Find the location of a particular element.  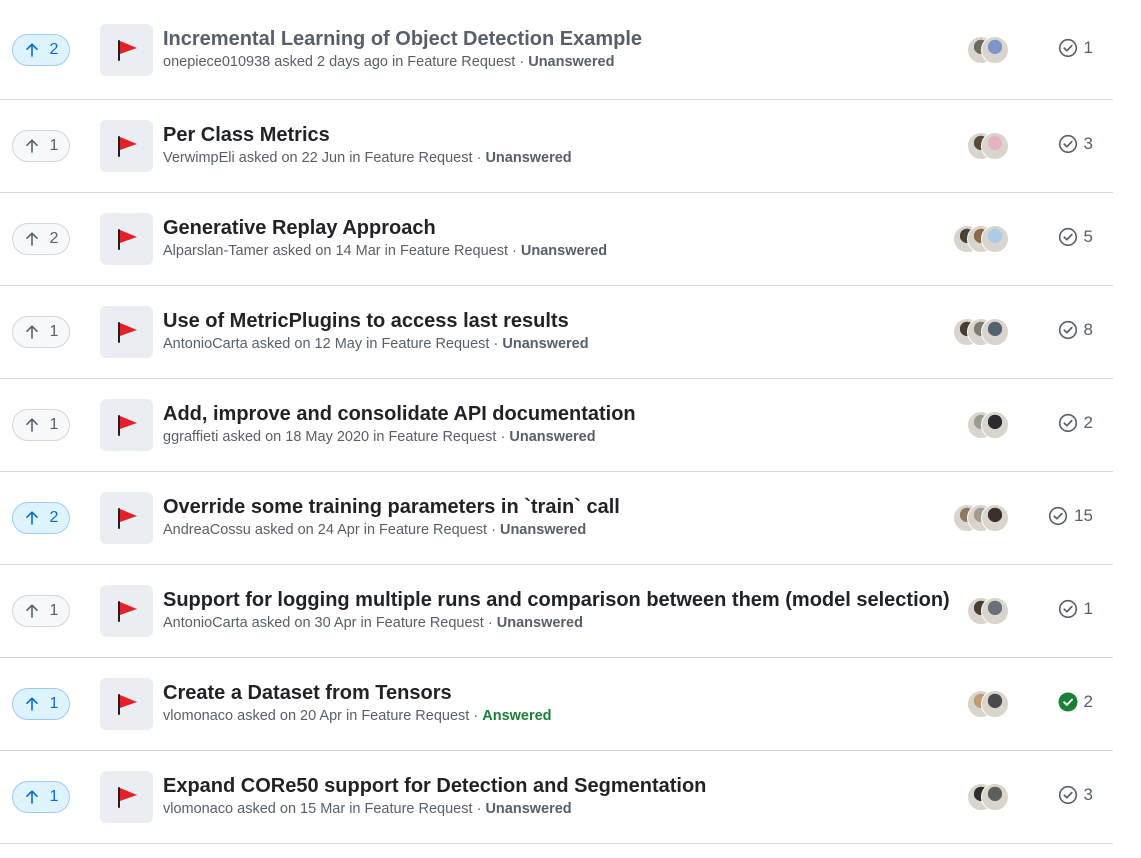

answers-count: 5 is located at coordinates (1075, 237).